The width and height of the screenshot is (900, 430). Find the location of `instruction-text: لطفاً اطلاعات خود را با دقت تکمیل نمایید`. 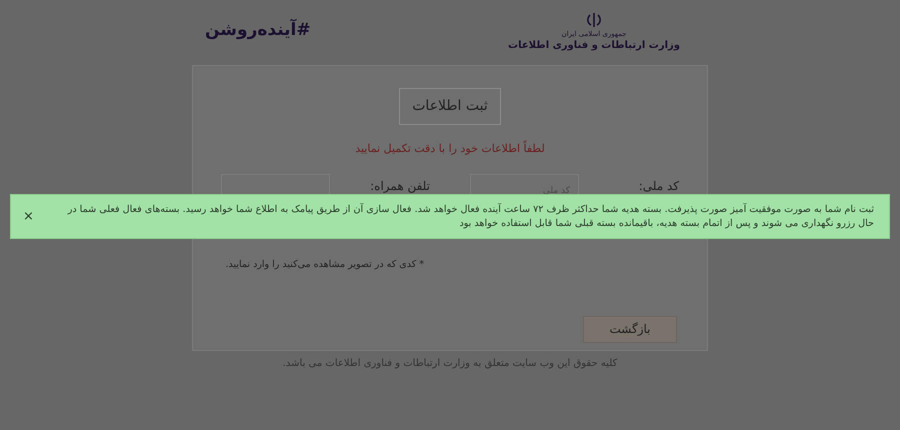

instruction-text: لطفاً اطلاعات خود را با دقت تکمیل نمایید is located at coordinates (450, 149).